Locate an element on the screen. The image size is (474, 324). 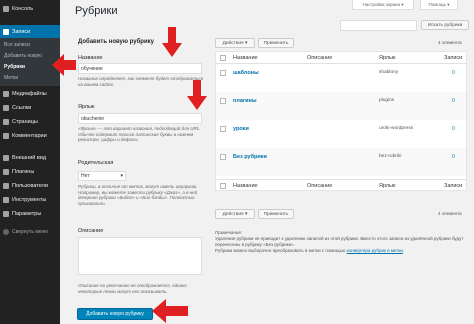
bulk-actions-select-bottom: Действия ▾ is located at coordinates (235, 214).